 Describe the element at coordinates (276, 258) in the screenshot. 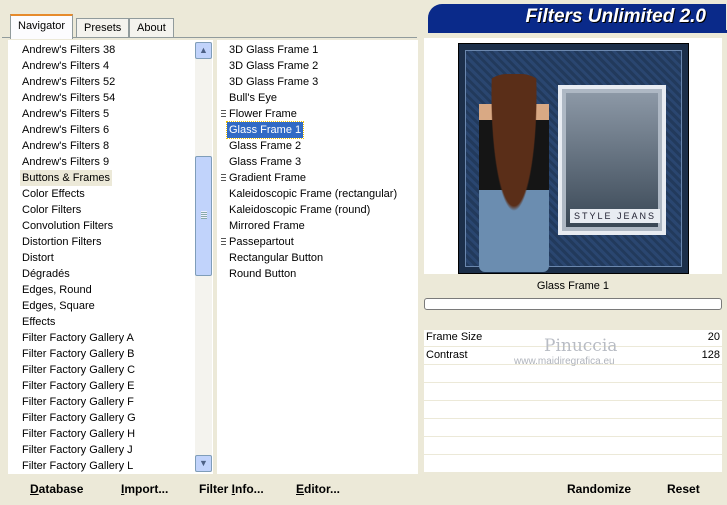

I see `filter-item: Rectangular Button` at that location.